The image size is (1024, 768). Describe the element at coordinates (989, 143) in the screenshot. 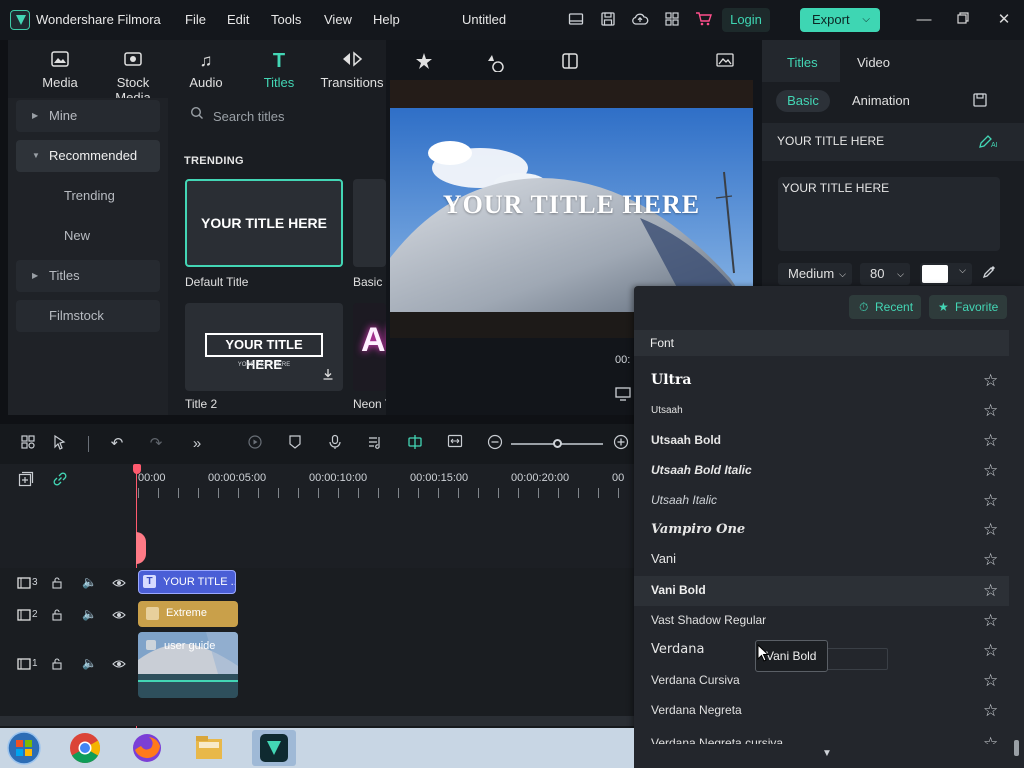

I see `ai-pen-icon: AI` at that location.